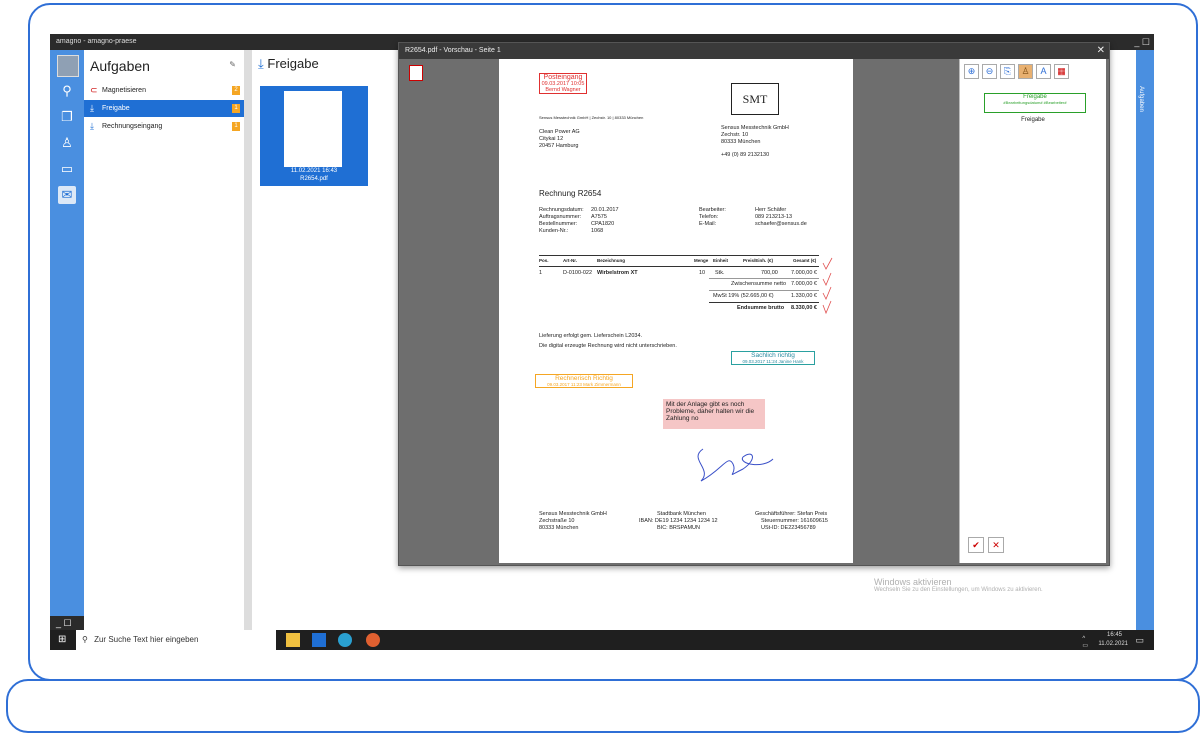 The height and width of the screenshot is (733, 1200). I want to click on avatar, so click(68, 66).